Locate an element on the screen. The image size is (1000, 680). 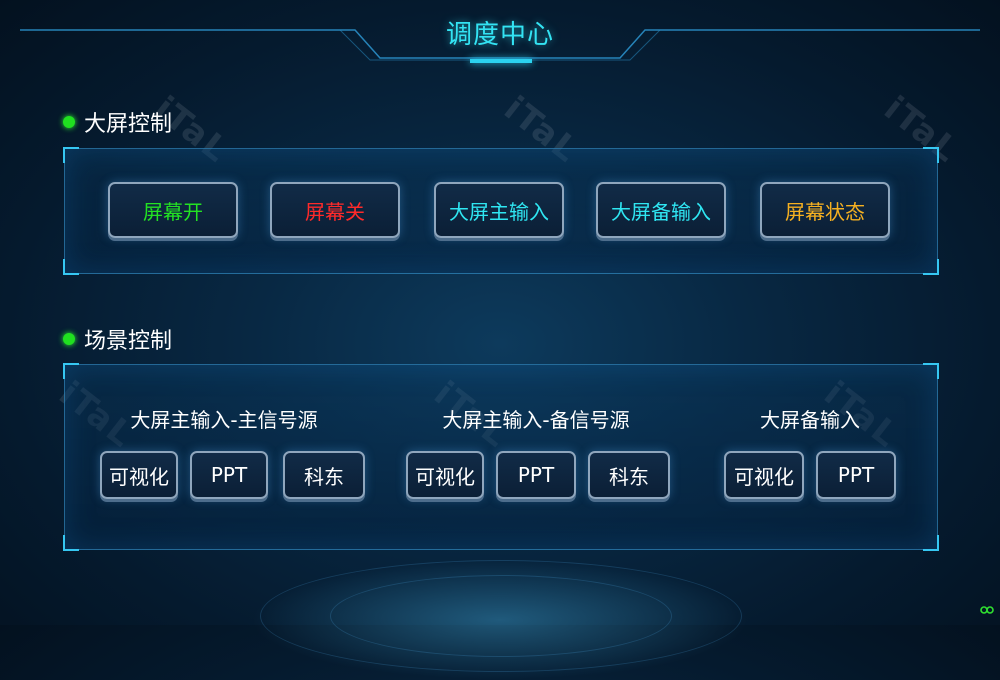
background-ring is located at coordinates (501, 616).